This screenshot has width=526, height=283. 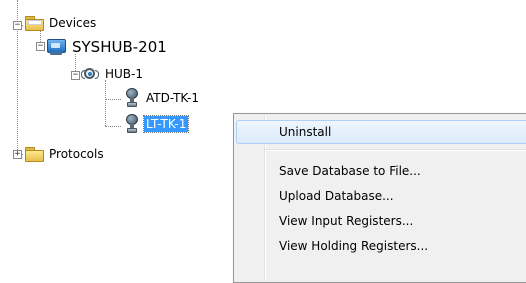 What do you see at coordinates (381, 132) in the screenshot?
I see `menu-item-uninstall: Uninstall` at bounding box center [381, 132].